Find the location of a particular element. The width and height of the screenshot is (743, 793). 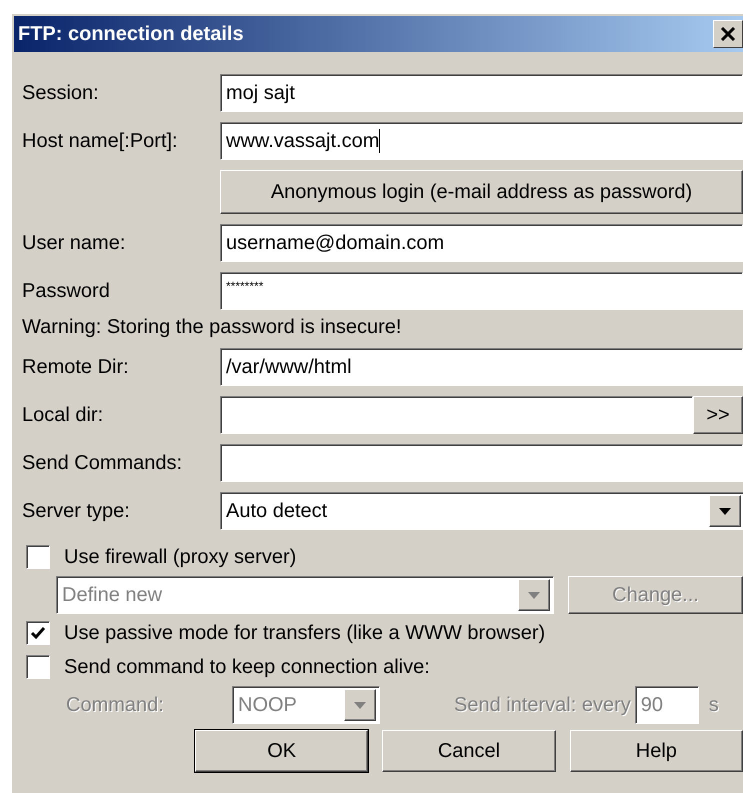

unit-label: s is located at coordinates (713, 705).